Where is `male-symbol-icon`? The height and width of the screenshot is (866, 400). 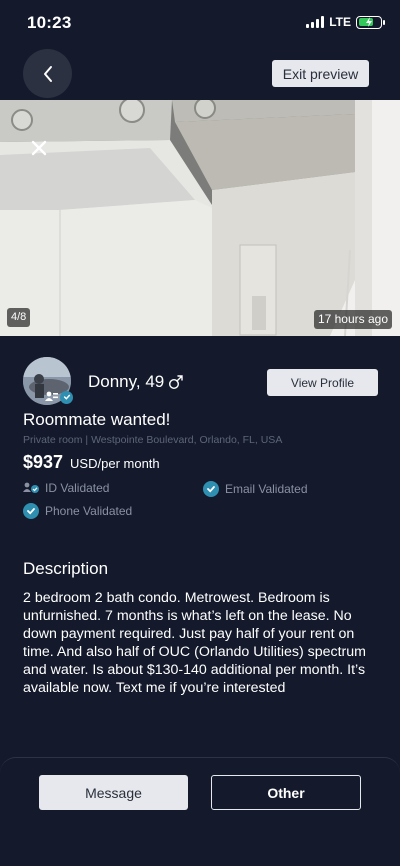
male-symbol-icon is located at coordinates (176, 382).